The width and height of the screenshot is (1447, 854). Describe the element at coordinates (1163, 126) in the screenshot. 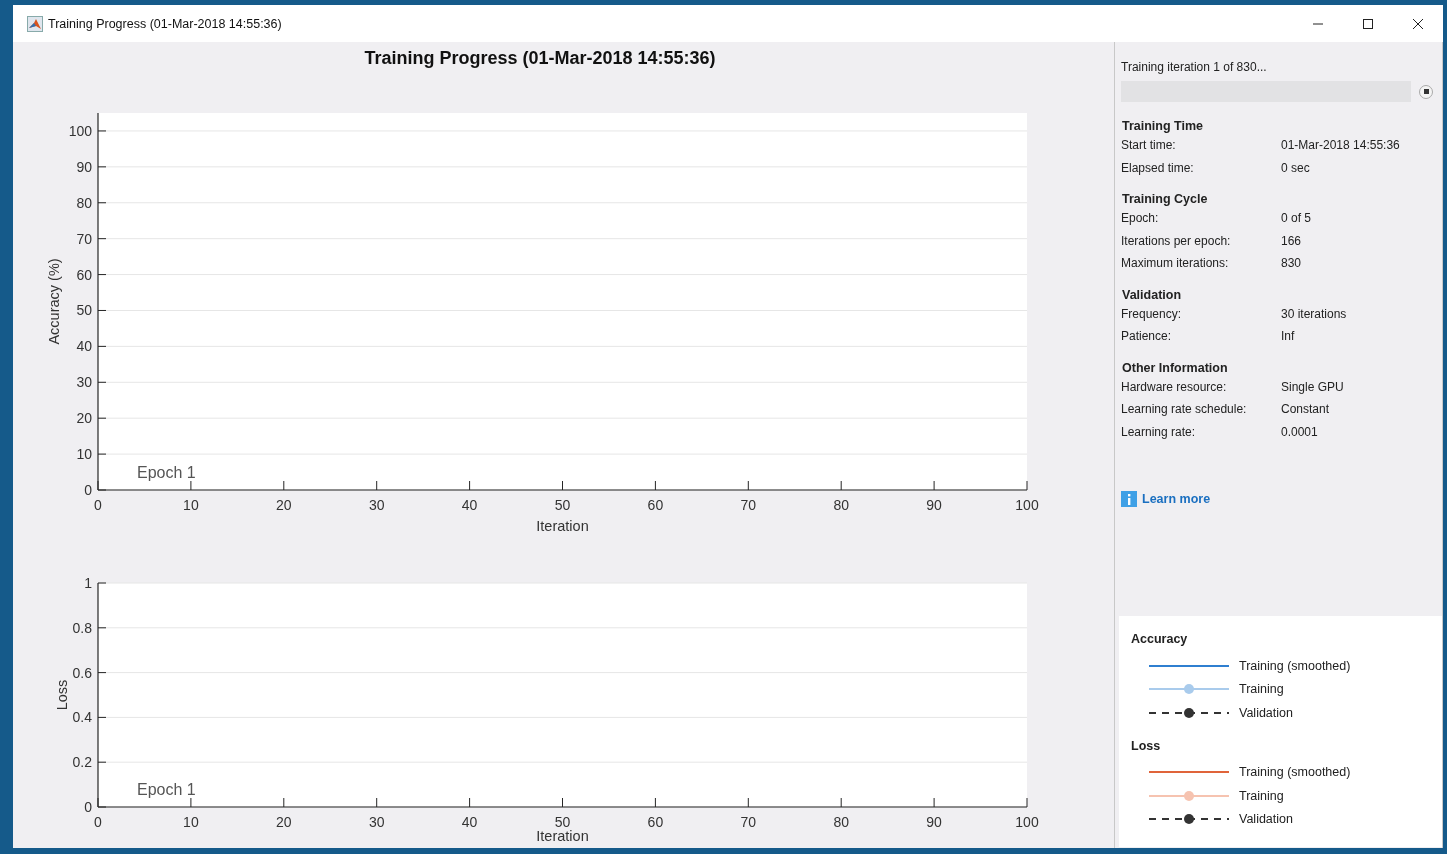

I see `section-heading: Training Time` at that location.